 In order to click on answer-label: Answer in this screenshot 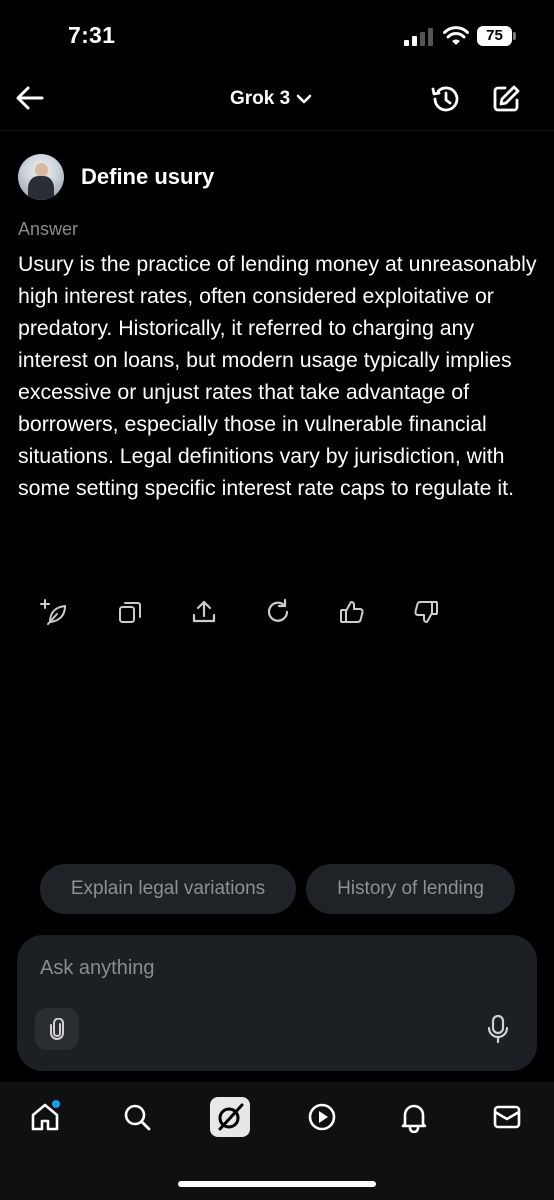, I will do `click(48, 229)`.